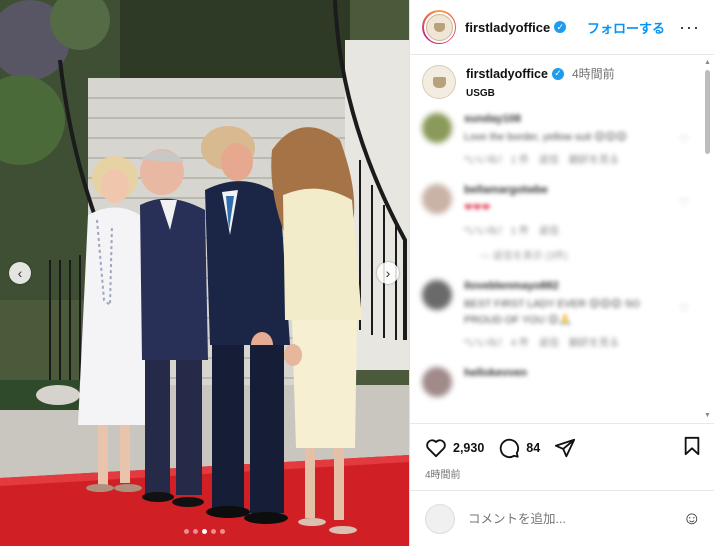 This screenshot has height=546, width=714. I want to click on slide-indicator, so click(204, 531).